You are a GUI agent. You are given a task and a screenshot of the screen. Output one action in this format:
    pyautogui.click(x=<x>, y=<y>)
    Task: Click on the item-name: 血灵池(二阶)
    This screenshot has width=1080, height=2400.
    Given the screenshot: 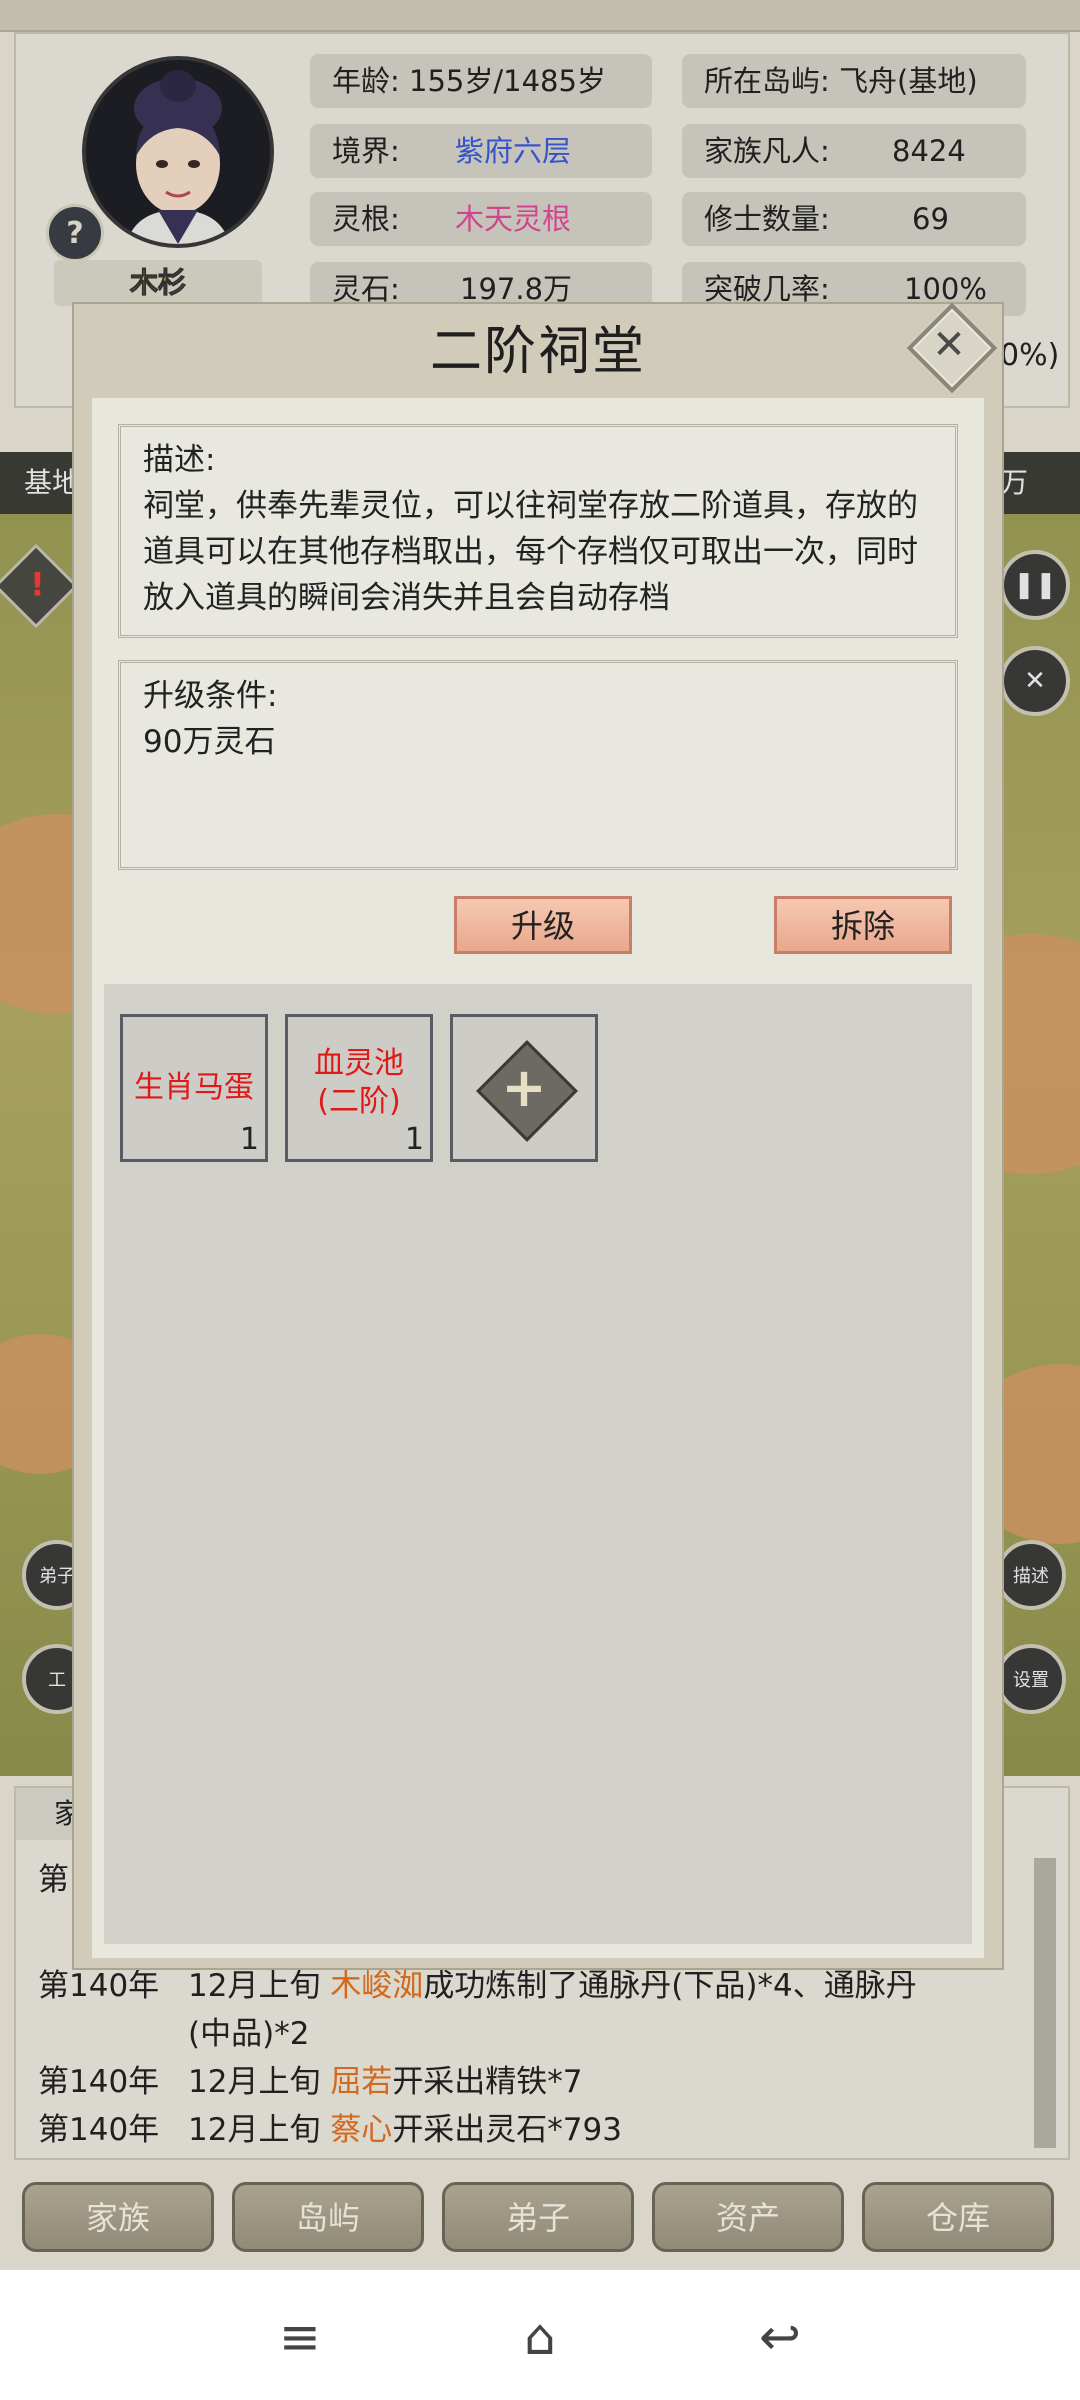 What is the action you would take?
    pyautogui.click(x=359, y=1082)
    